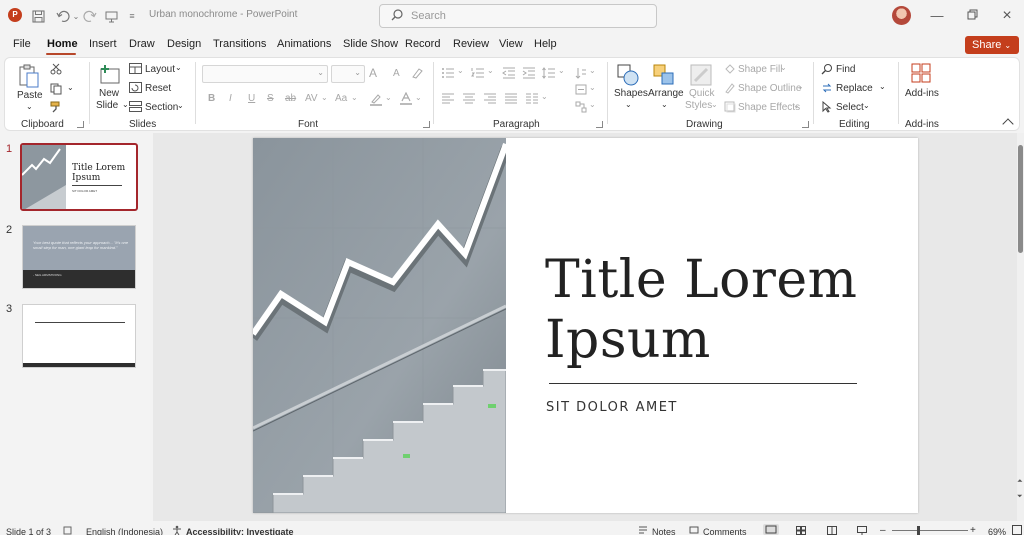 This screenshot has width=1024, height=535. I want to click on replace-dropdown-icon: ⌄, so click(882, 86).